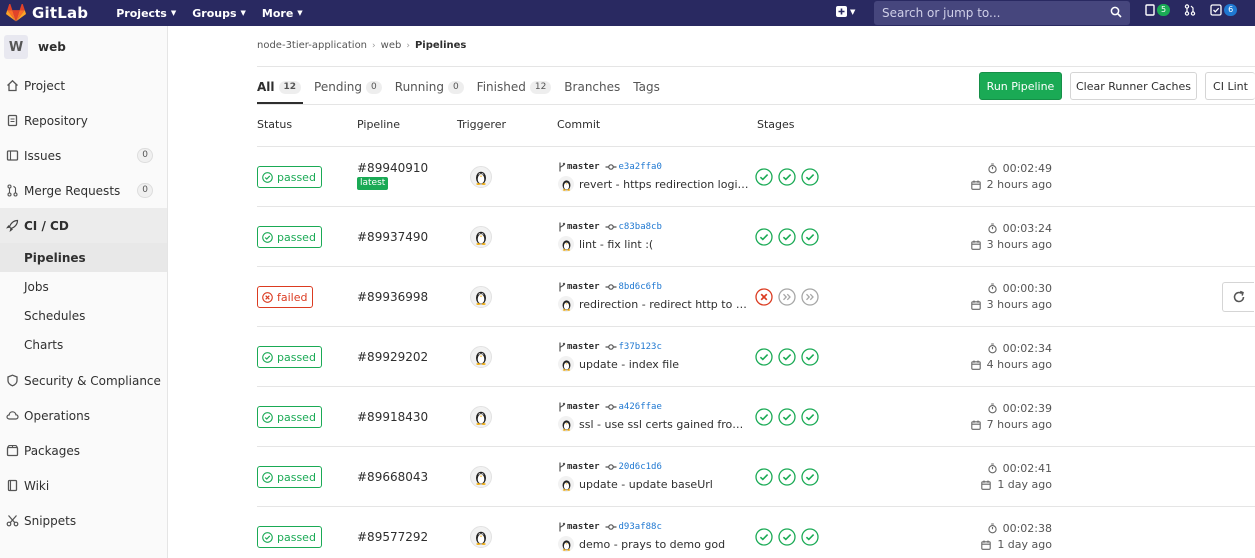 Image resolution: width=1255 pixels, height=558 pixels. I want to click on tab-running: Running 0, so click(429, 87).